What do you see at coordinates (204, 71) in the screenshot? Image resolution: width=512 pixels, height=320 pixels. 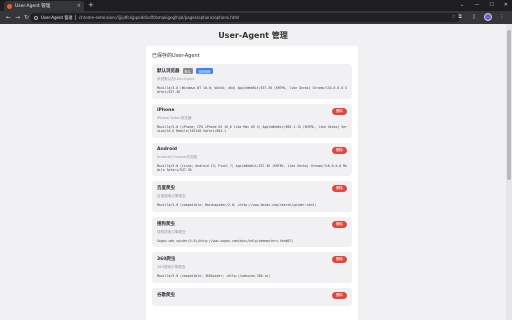 I see `current-badge: 当前使用` at bounding box center [204, 71].